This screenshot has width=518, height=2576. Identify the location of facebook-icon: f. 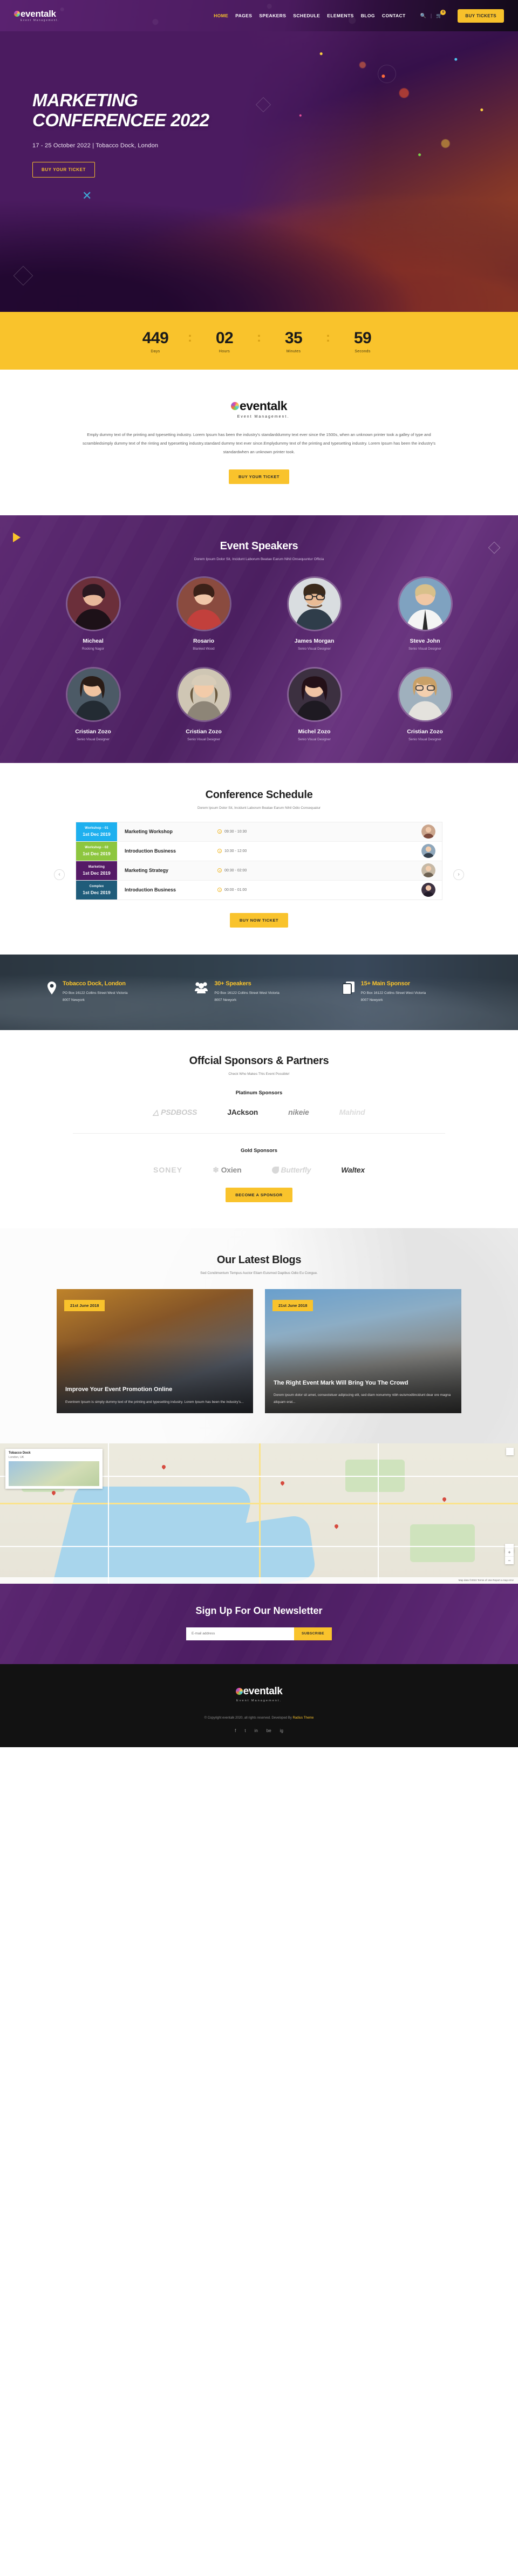
(235, 1730).